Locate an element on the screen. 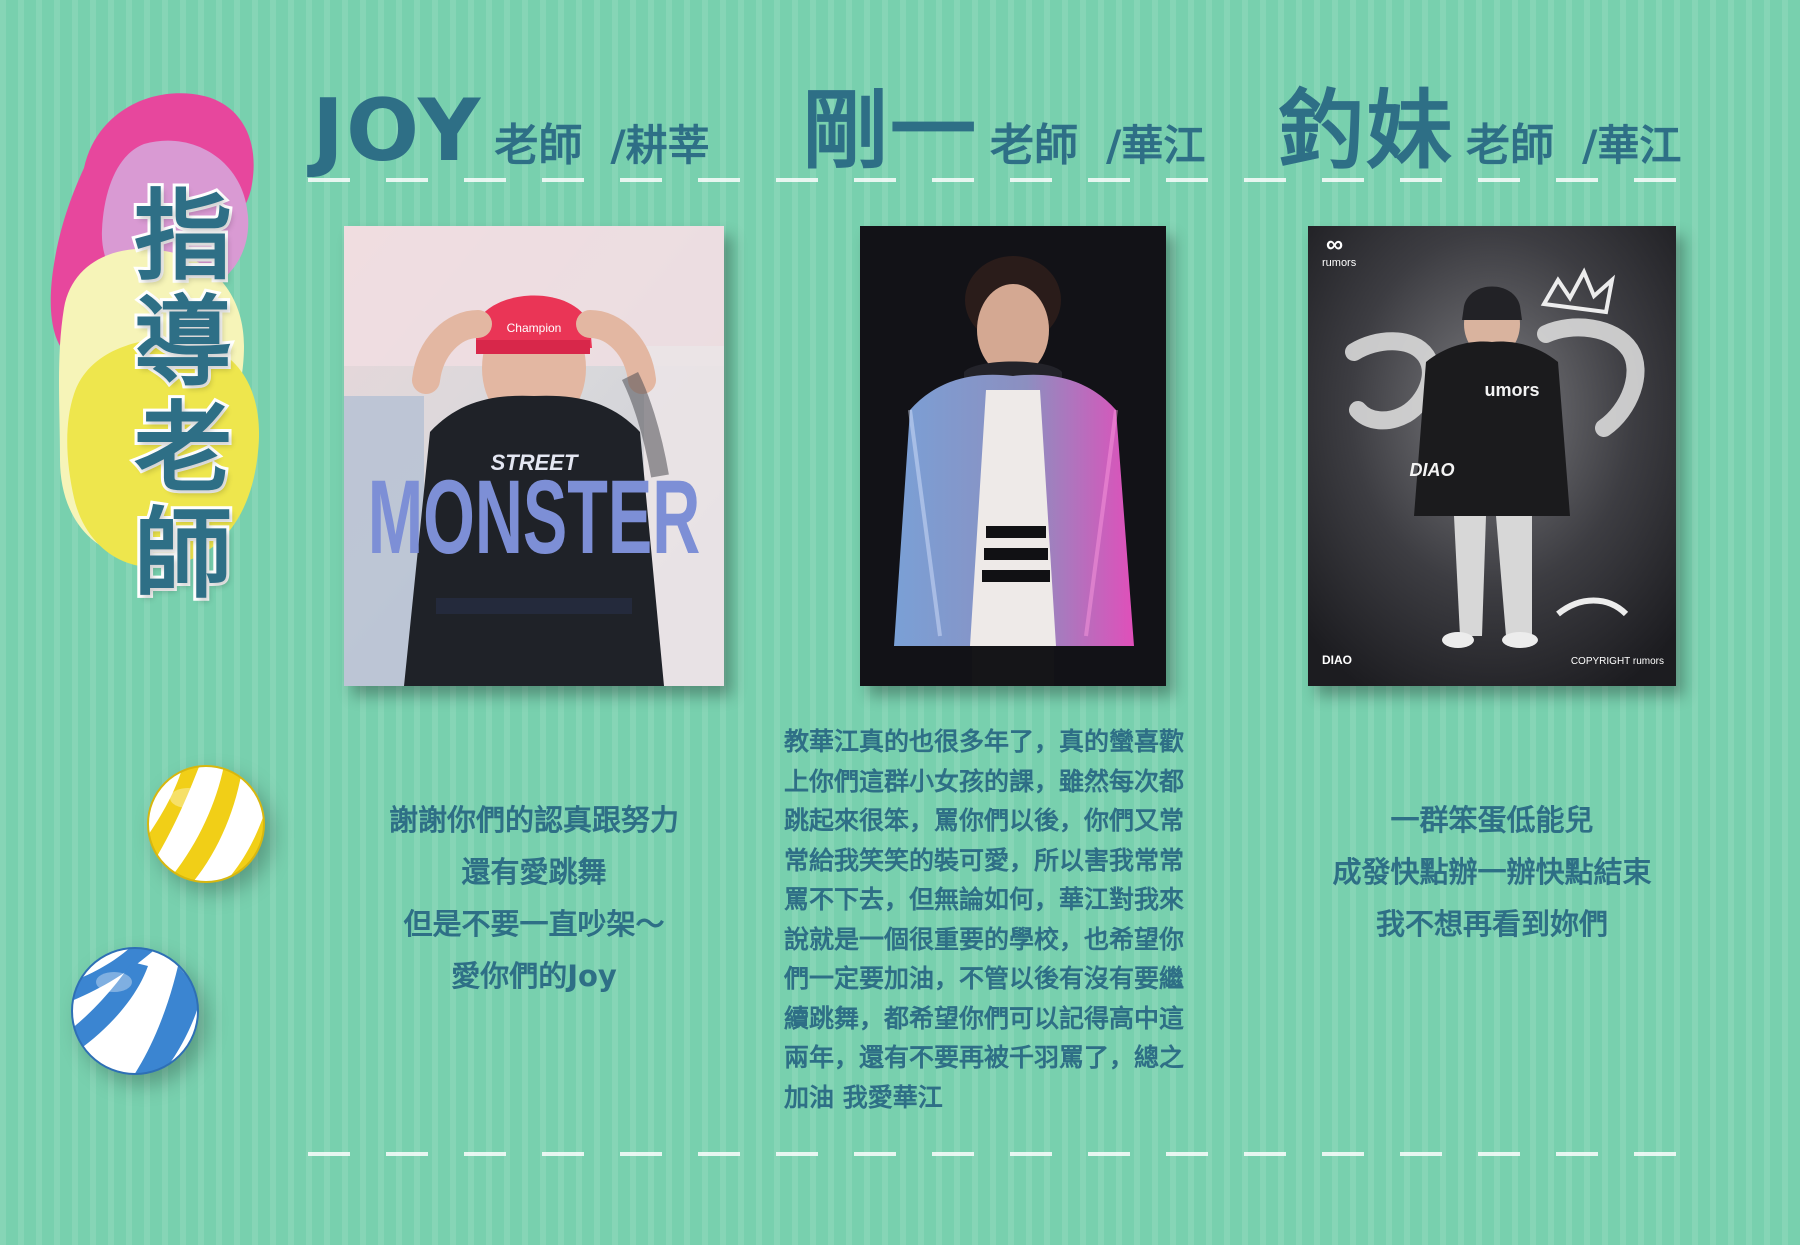 The image size is (1800, 1245). shirt-main-text: MONSTER is located at coordinates (534, 516).